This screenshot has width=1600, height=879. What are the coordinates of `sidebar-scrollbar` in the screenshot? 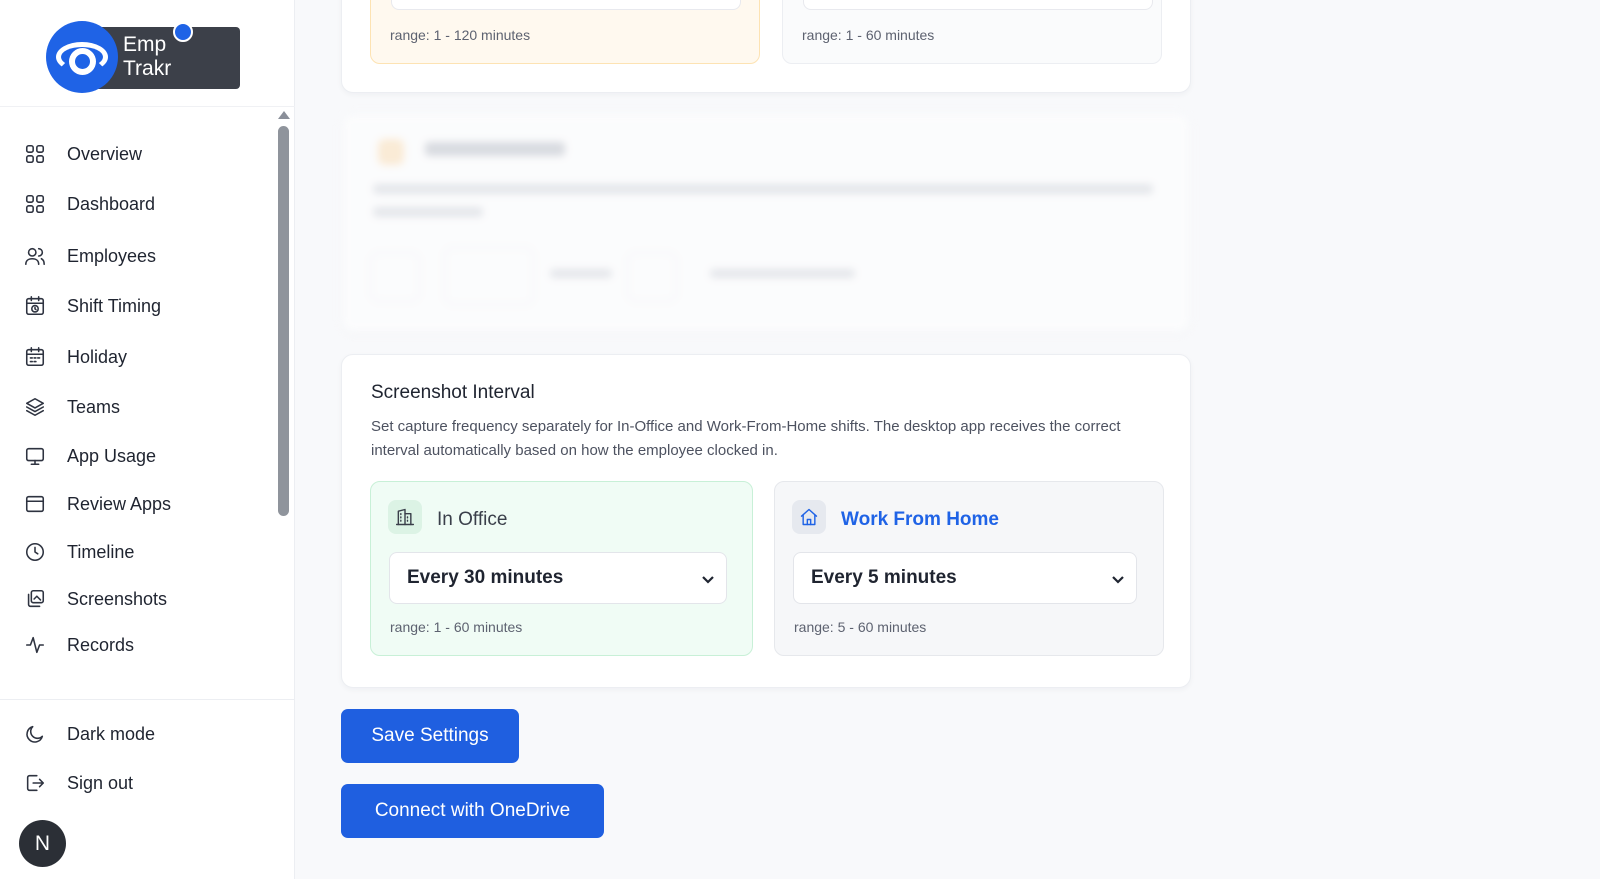 It's located at (283, 321).